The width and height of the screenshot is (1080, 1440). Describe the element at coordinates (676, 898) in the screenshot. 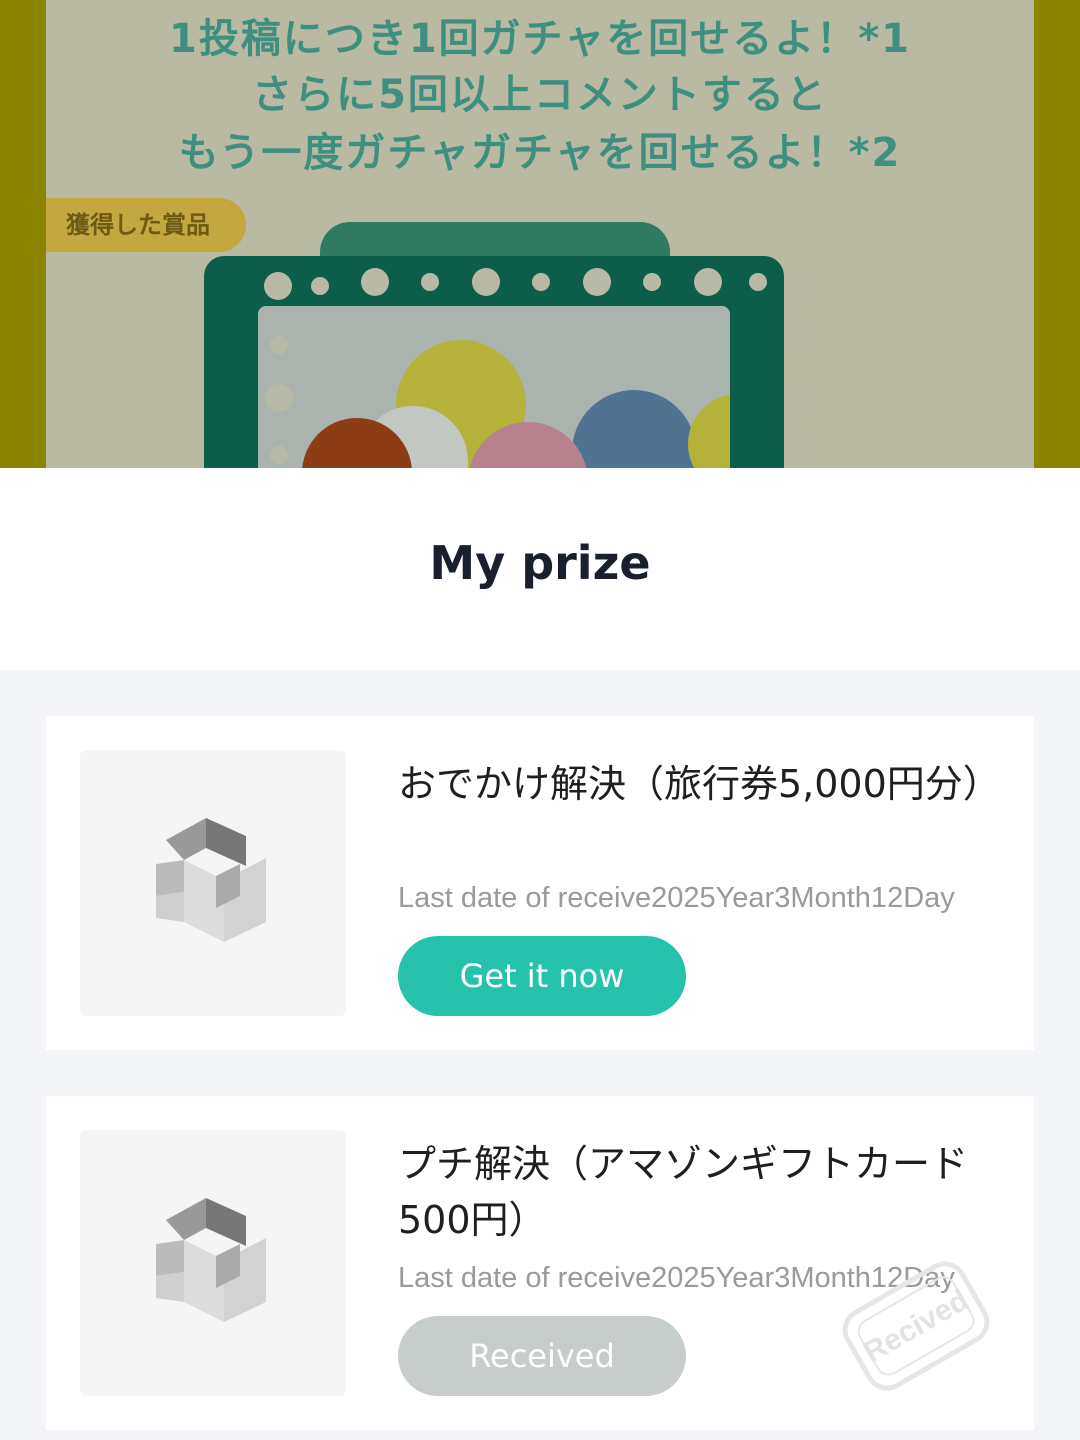

I see `receive-deadline: Last date of receive2025Year3Month12Day` at that location.